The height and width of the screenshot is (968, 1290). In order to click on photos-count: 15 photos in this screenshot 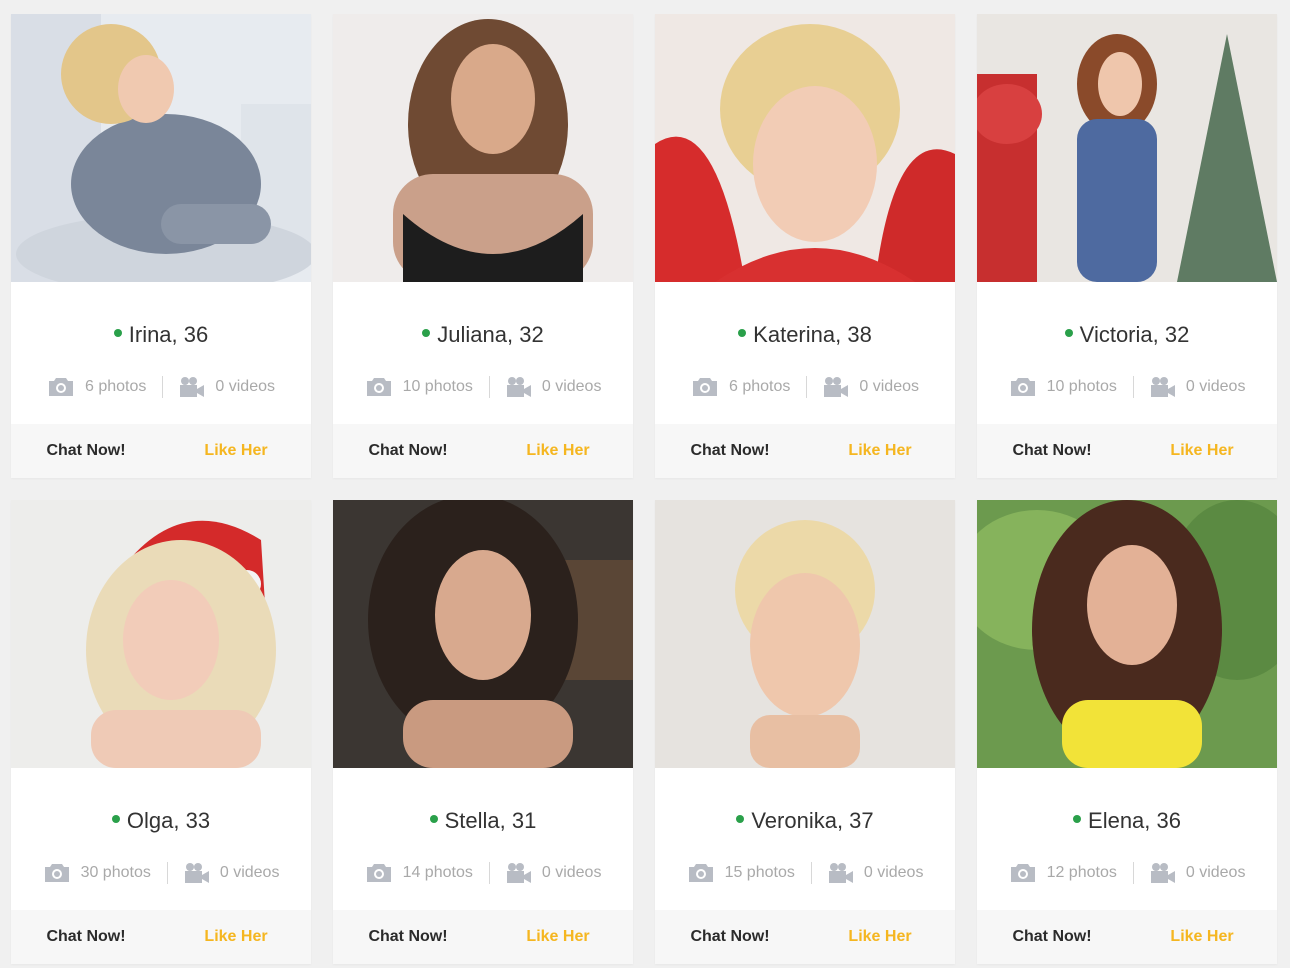, I will do `click(741, 873)`.